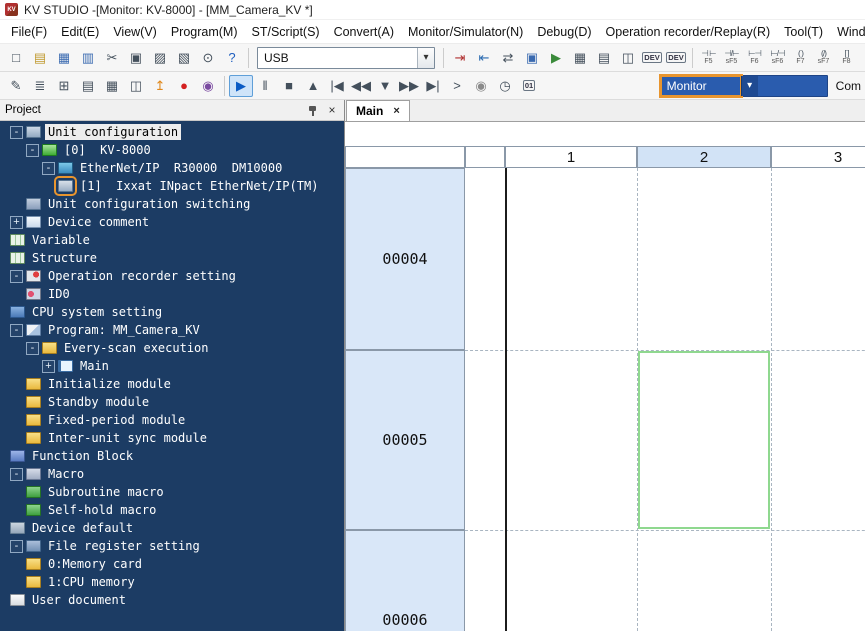 The width and height of the screenshot is (865, 631). I want to click on or-b-contact-button: ⊢/⊣ sF6, so click(777, 58).